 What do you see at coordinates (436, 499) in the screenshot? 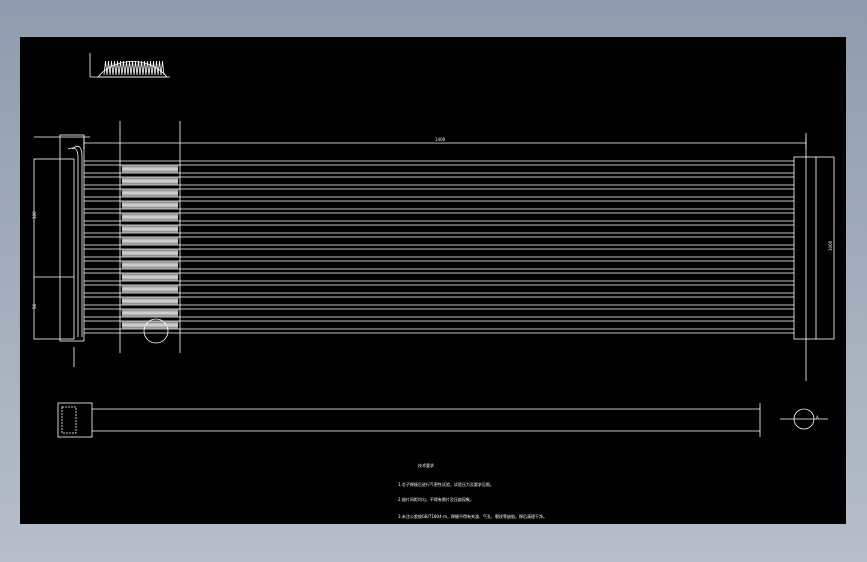
I see `note-item-2: 2.翅片间距均匀，不得有倒片及压扁现象。` at bounding box center [436, 499].